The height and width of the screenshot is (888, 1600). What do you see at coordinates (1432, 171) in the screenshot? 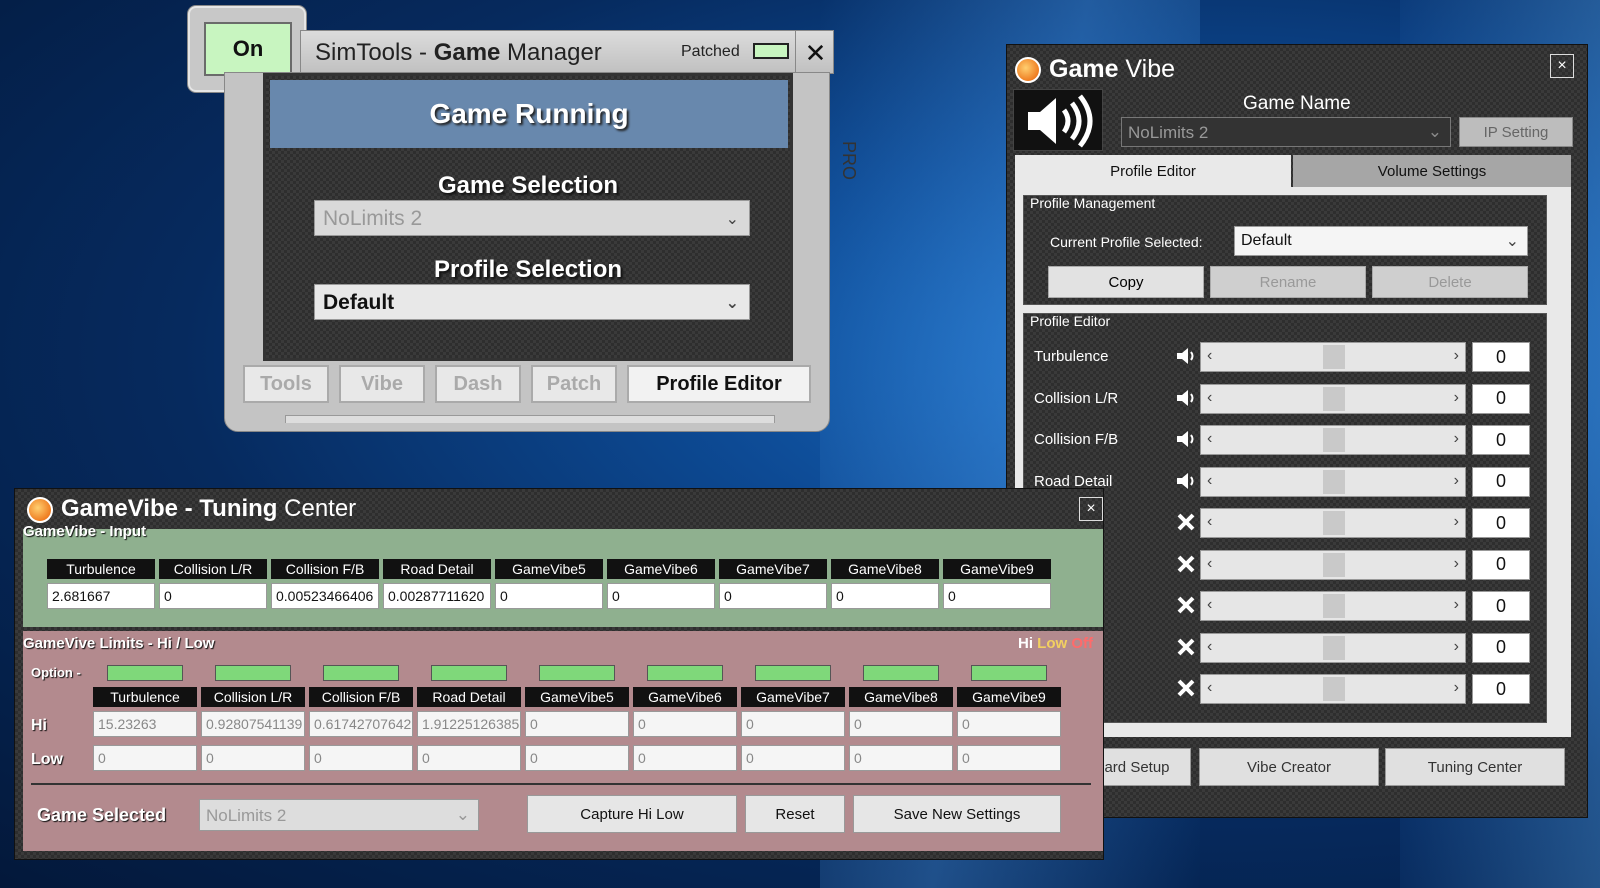
I see `tab-volume-settings: Volume Settings` at bounding box center [1432, 171].